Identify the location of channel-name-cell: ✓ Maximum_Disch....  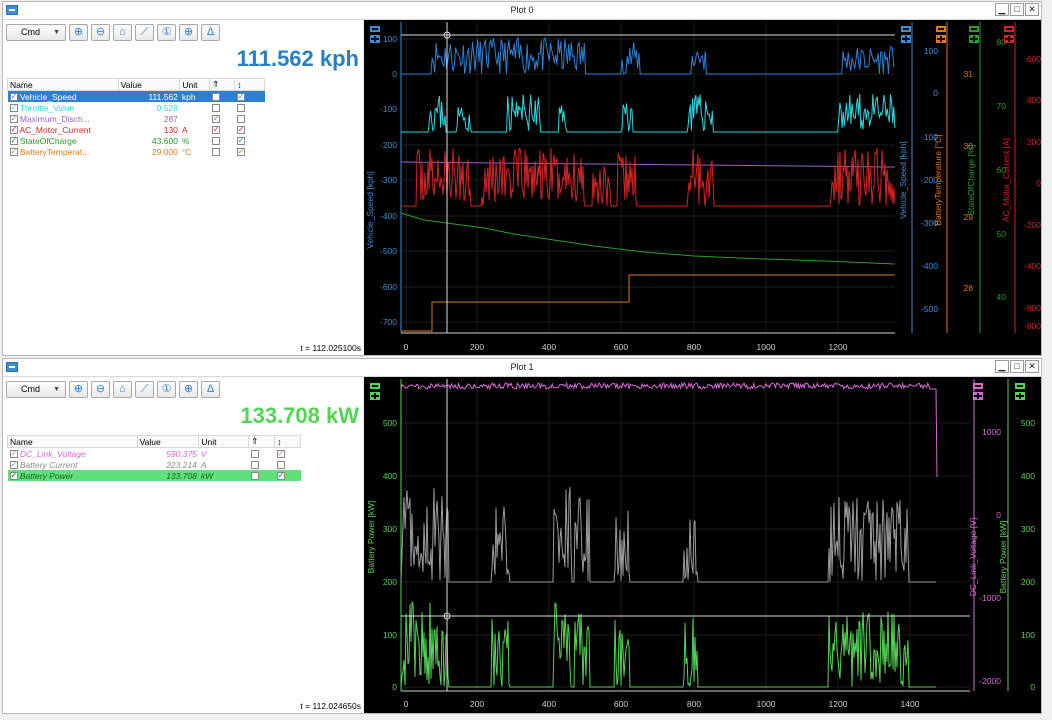
(63, 118).